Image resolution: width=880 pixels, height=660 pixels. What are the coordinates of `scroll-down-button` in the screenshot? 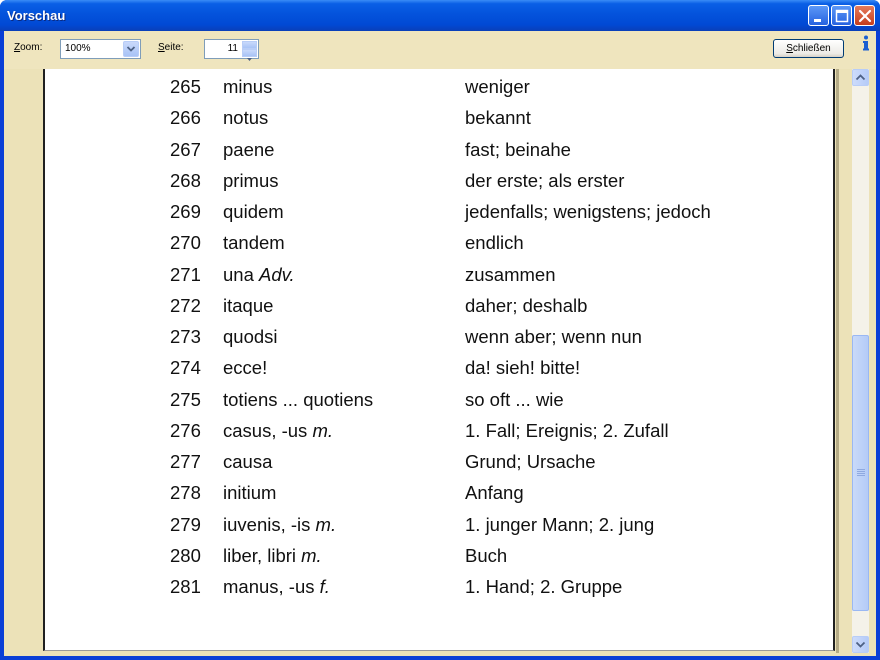 It's located at (860, 644).